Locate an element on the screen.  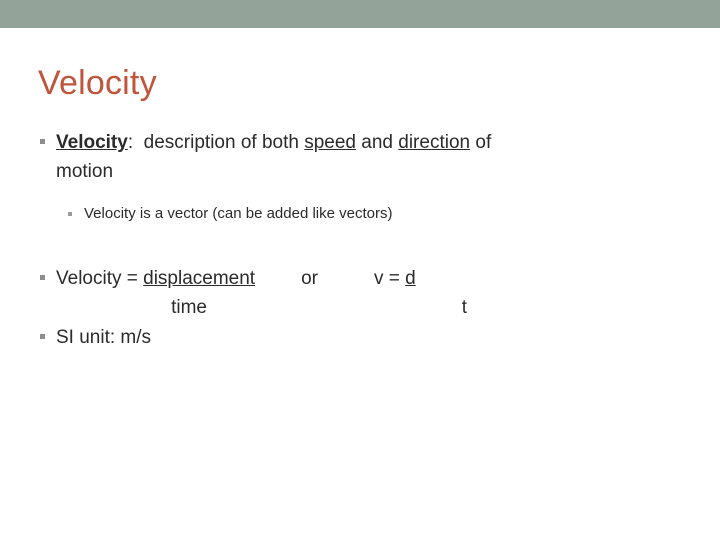
equation-numerator: displacement is located at coordinates (199, 278).